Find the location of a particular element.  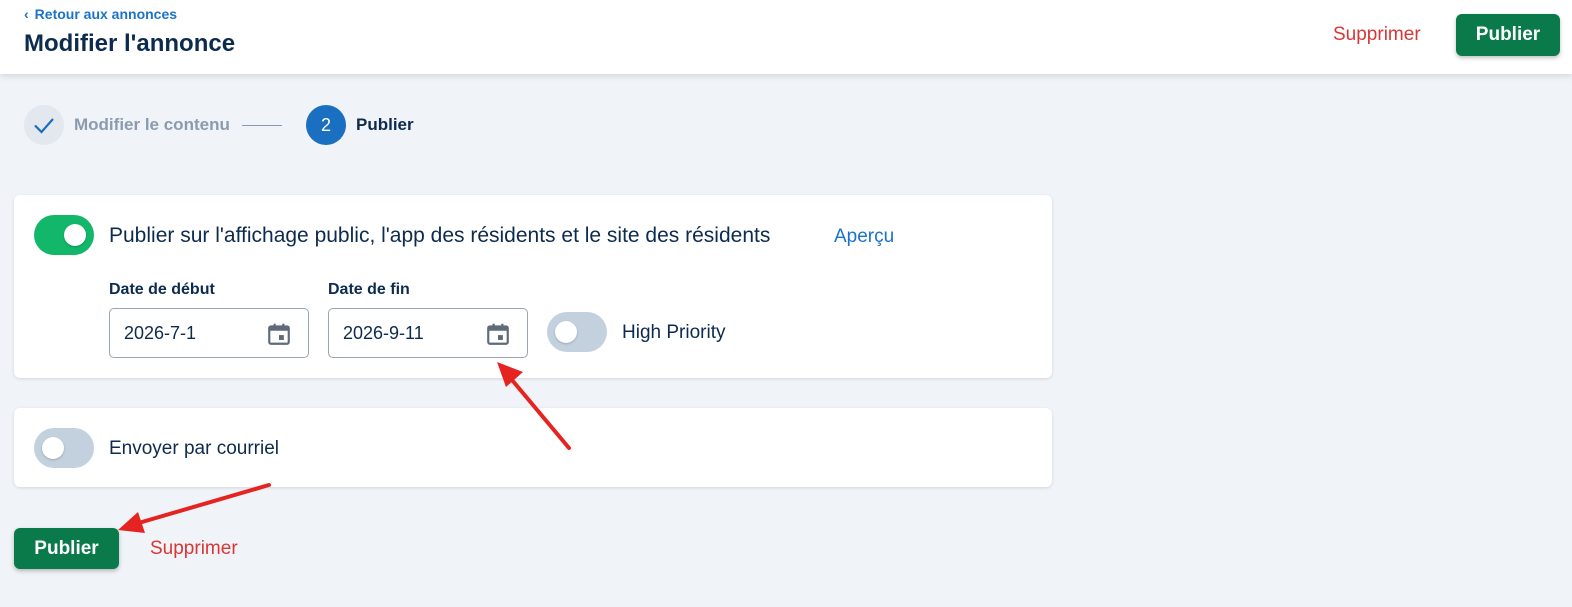

step-2-label: Publier is located at coordinates (385, 124).